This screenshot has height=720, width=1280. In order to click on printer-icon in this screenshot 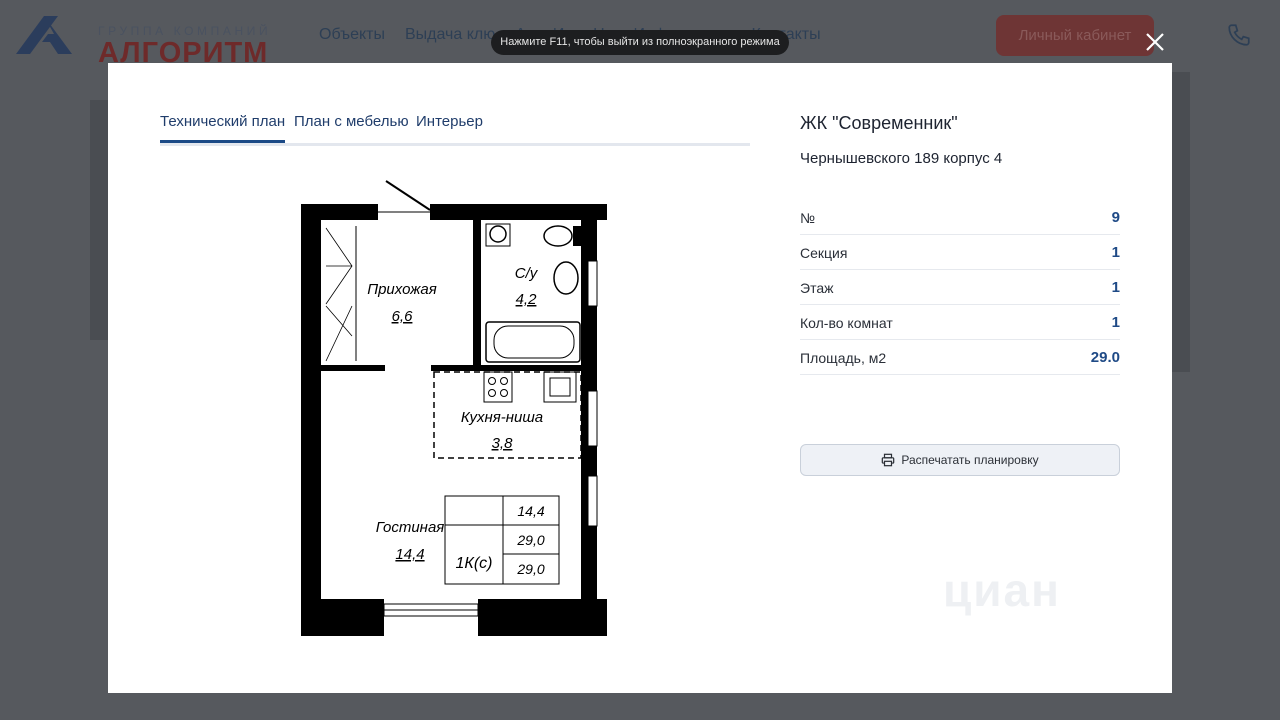, I will do `click(888, 460)`.